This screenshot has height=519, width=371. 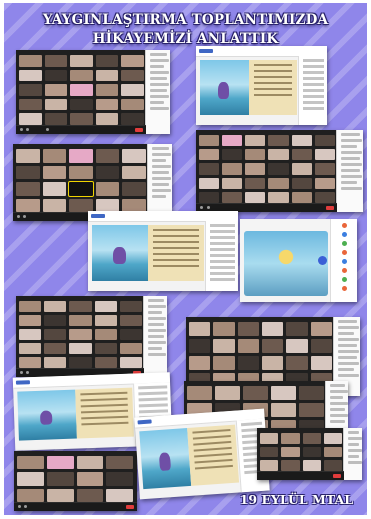 What do you see at coordinates (296, 499) in the screenshot?
I see `school-label: 19 EYLÜL MTAL` at bounding box center [296, 499].